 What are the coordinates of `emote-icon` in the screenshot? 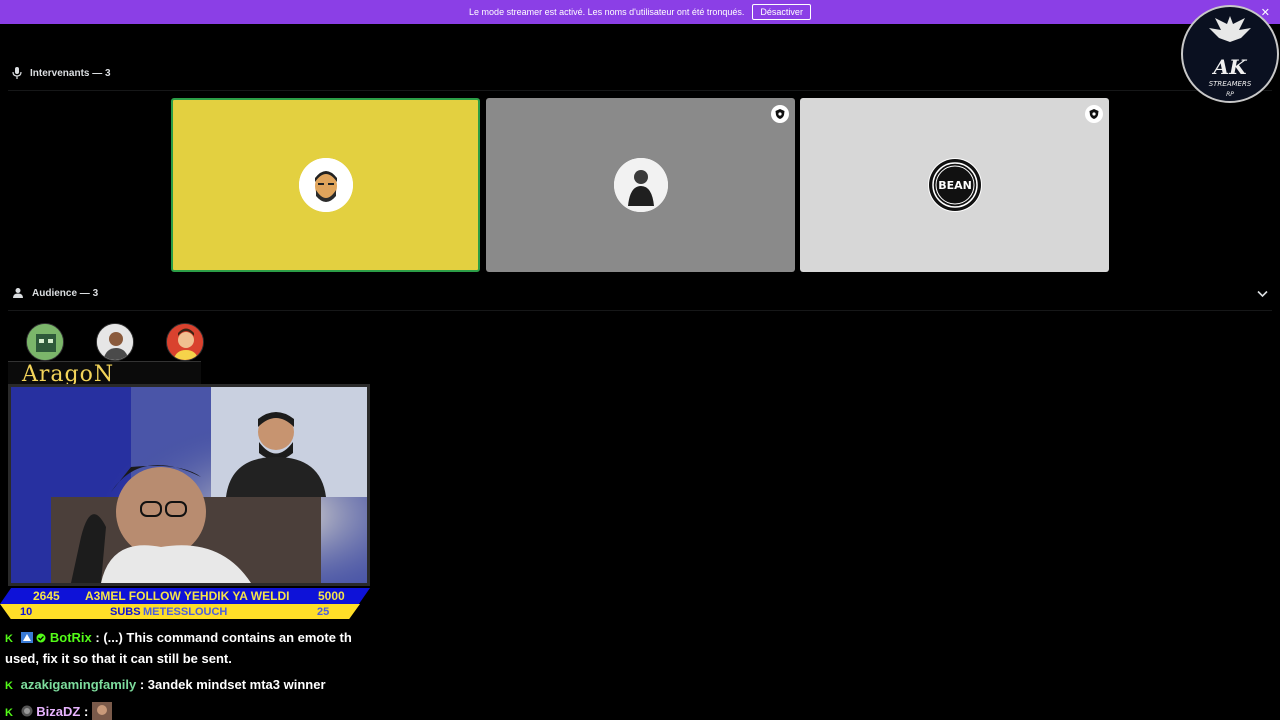 It's located at (101, 711).